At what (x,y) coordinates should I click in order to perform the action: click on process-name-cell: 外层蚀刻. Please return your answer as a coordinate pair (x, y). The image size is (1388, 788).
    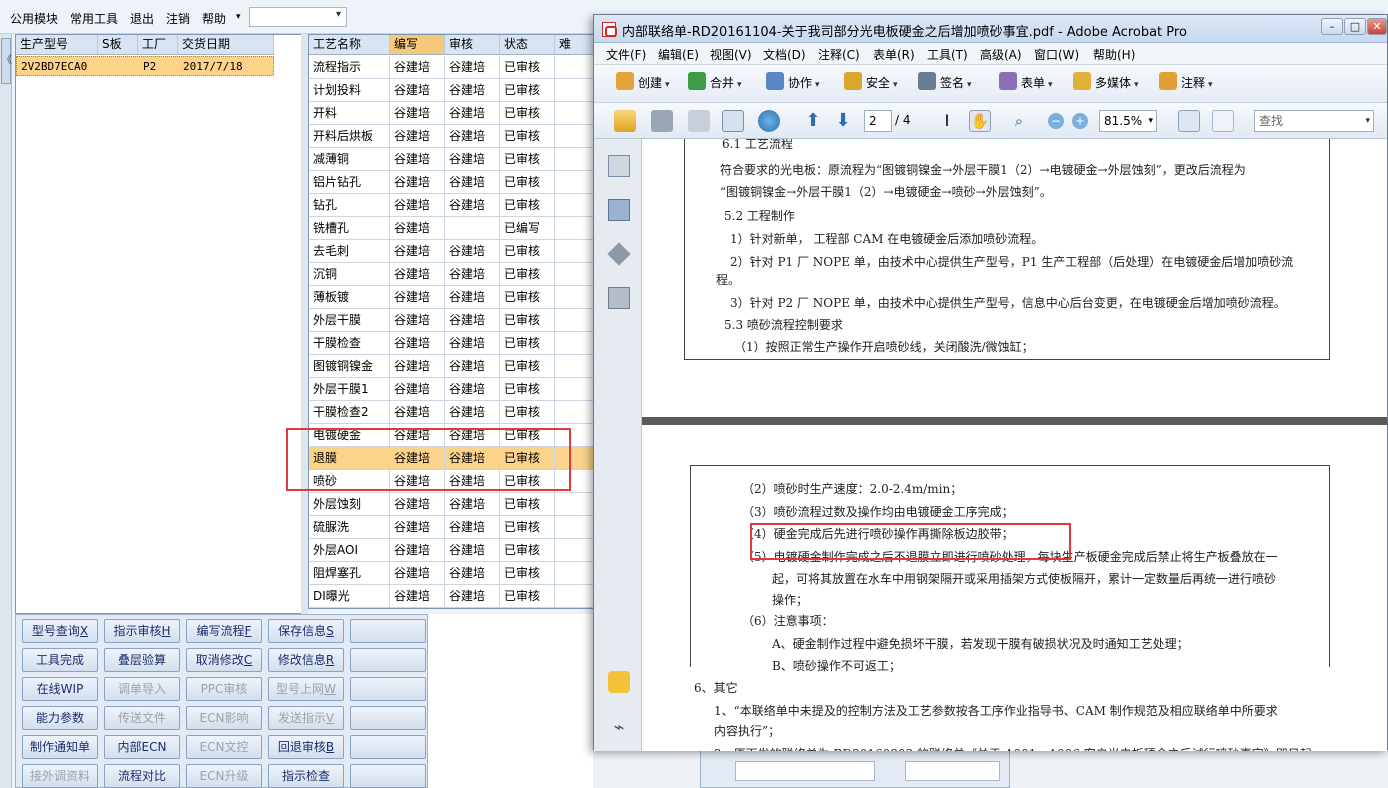
    Looking at the image, I should click on (349, 504).